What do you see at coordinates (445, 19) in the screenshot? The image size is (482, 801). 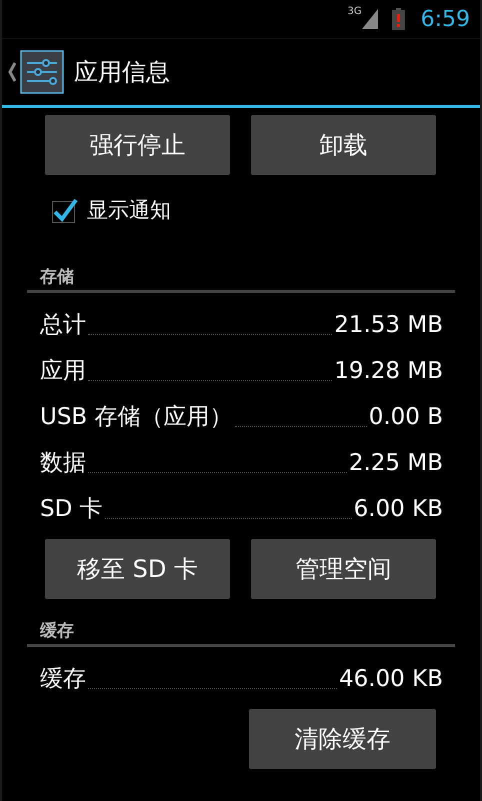 I see `clock: 6:59` at bounding box center [445, 19].